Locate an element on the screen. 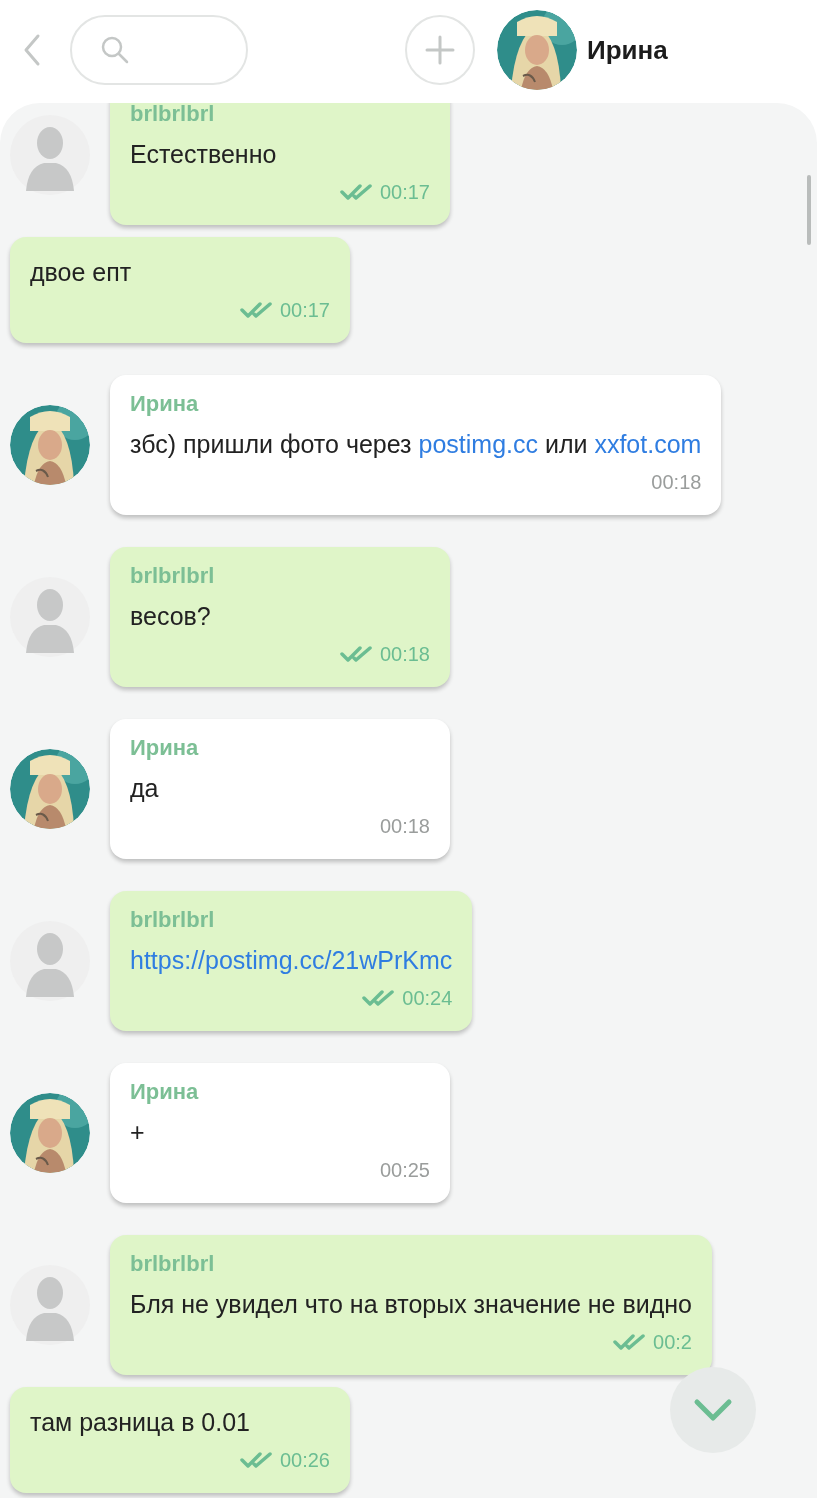 This screenshot has width=817, height=1498. chevron-down-icon is located at coordinates (713, 1410).